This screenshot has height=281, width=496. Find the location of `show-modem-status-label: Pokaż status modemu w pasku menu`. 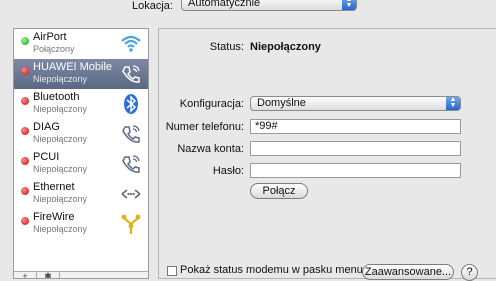

show-modem-status-label: Pokaż status modemu w pasku menu is located at coordinates (271, 270).